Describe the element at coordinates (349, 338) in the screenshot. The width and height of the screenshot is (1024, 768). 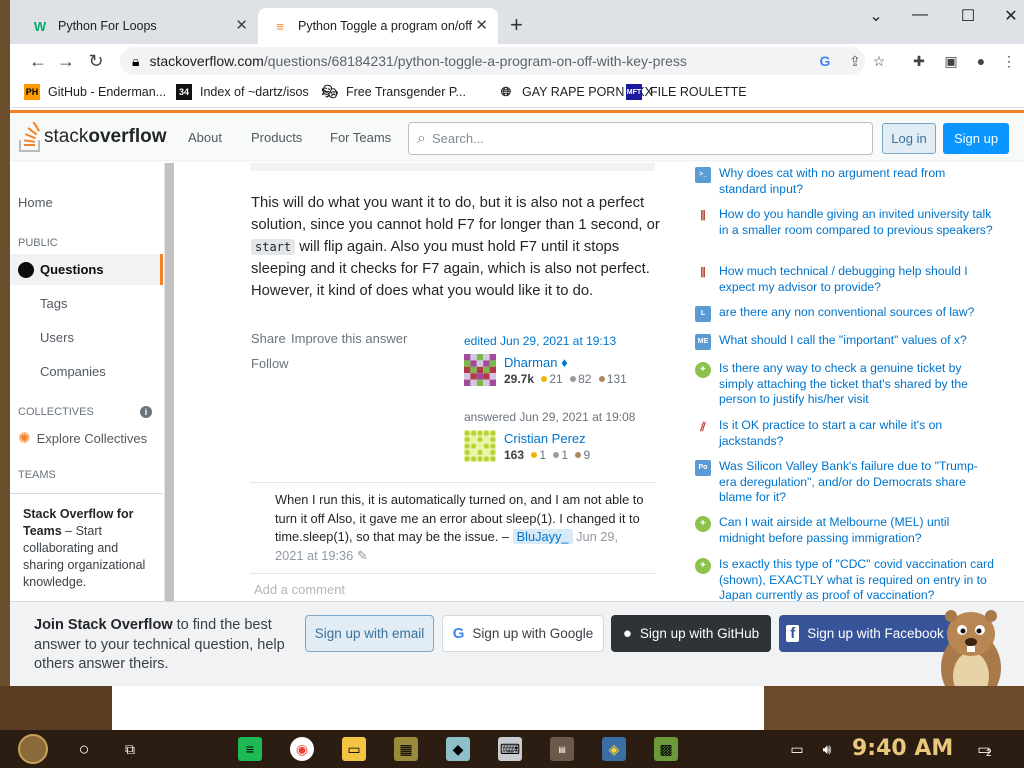
I see `improve-answer-link: Improve this answer` at that location.